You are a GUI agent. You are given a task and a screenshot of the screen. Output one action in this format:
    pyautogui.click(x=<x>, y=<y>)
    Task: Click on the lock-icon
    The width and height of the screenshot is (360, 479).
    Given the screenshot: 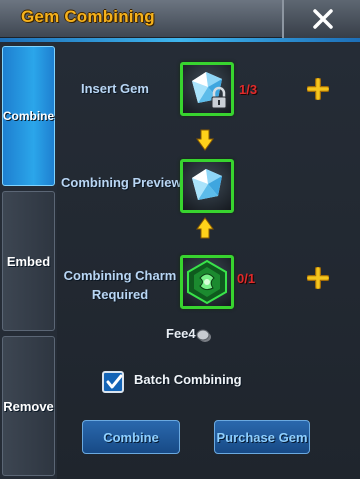 What is the action you would take?
    pyautogui.click(x=219, y=97)
    